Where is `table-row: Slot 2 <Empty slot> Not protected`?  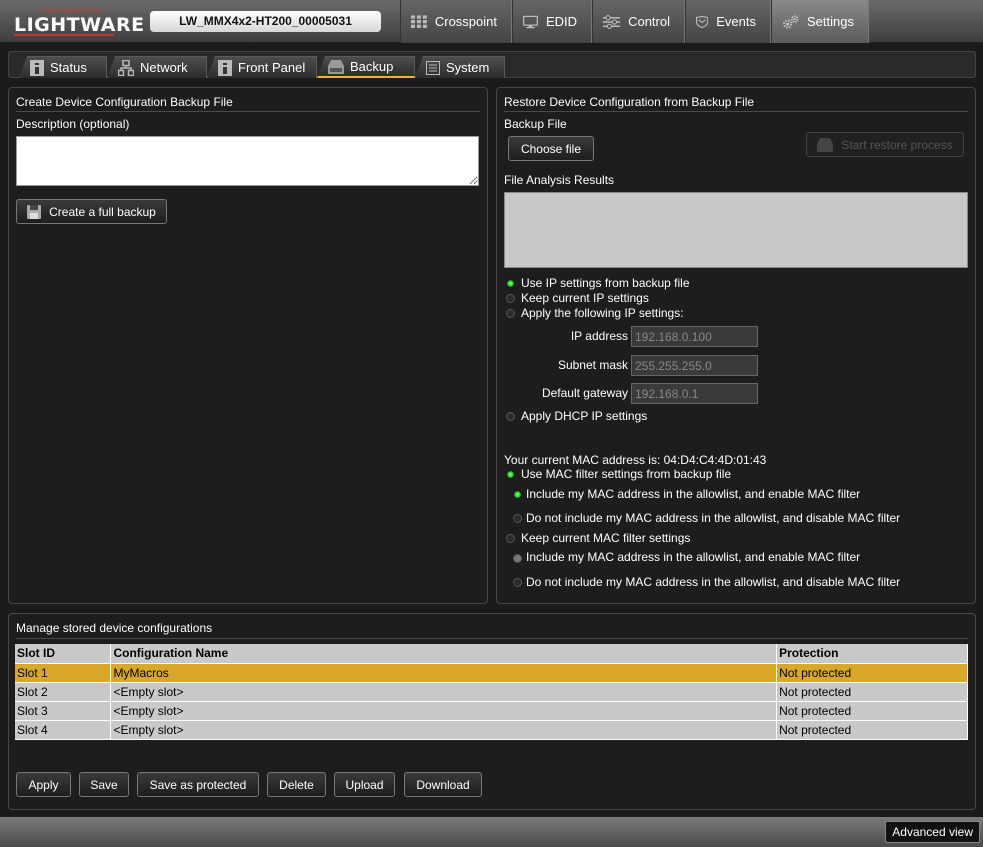
table-row: Slot 2 <Empty slot> Not protected is located at coordinates (491, 692).